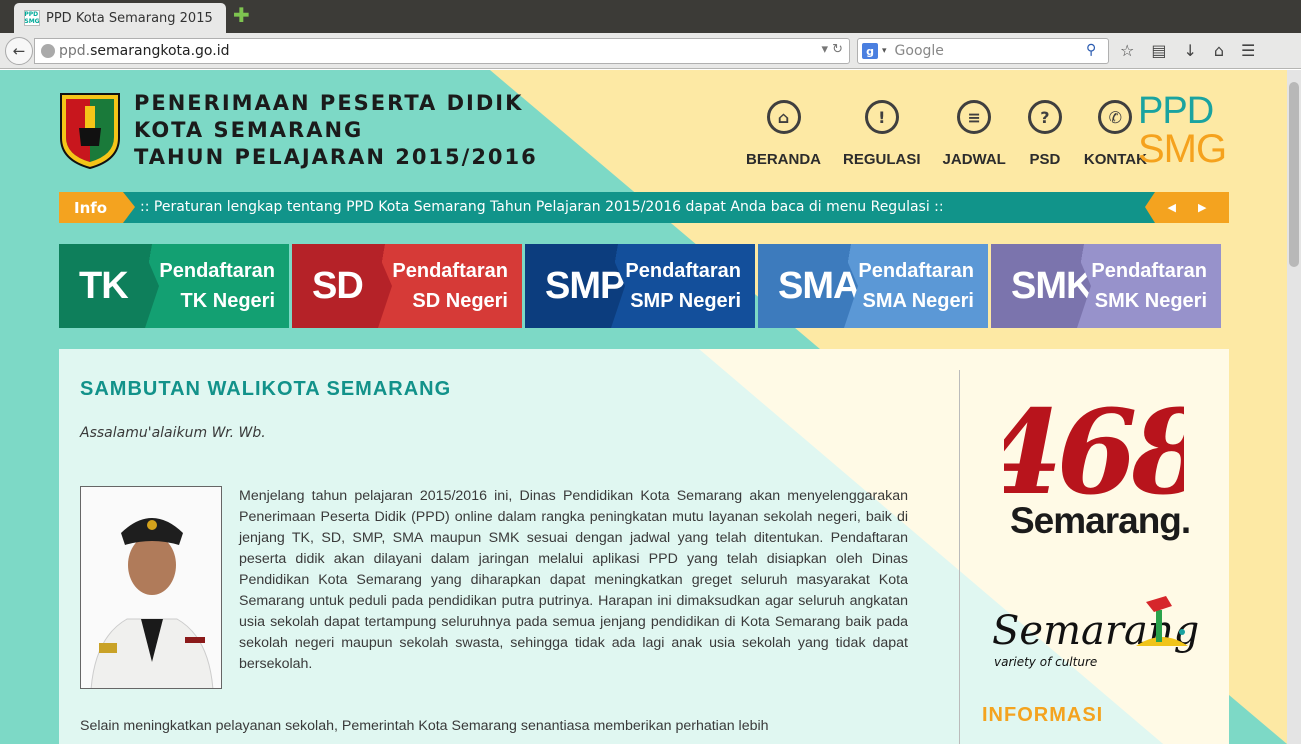 Image resolution: width=1301 pixels, height=744 pixels. I want to click on download-icon: ↓, so click(1189, 50).